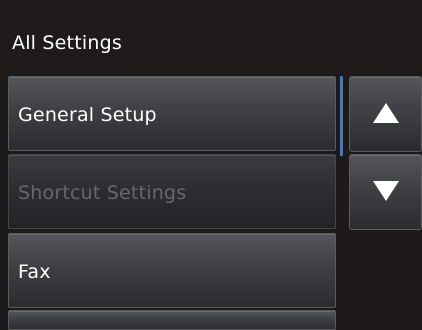  I want to click on scrollbar, so click(342, 197).